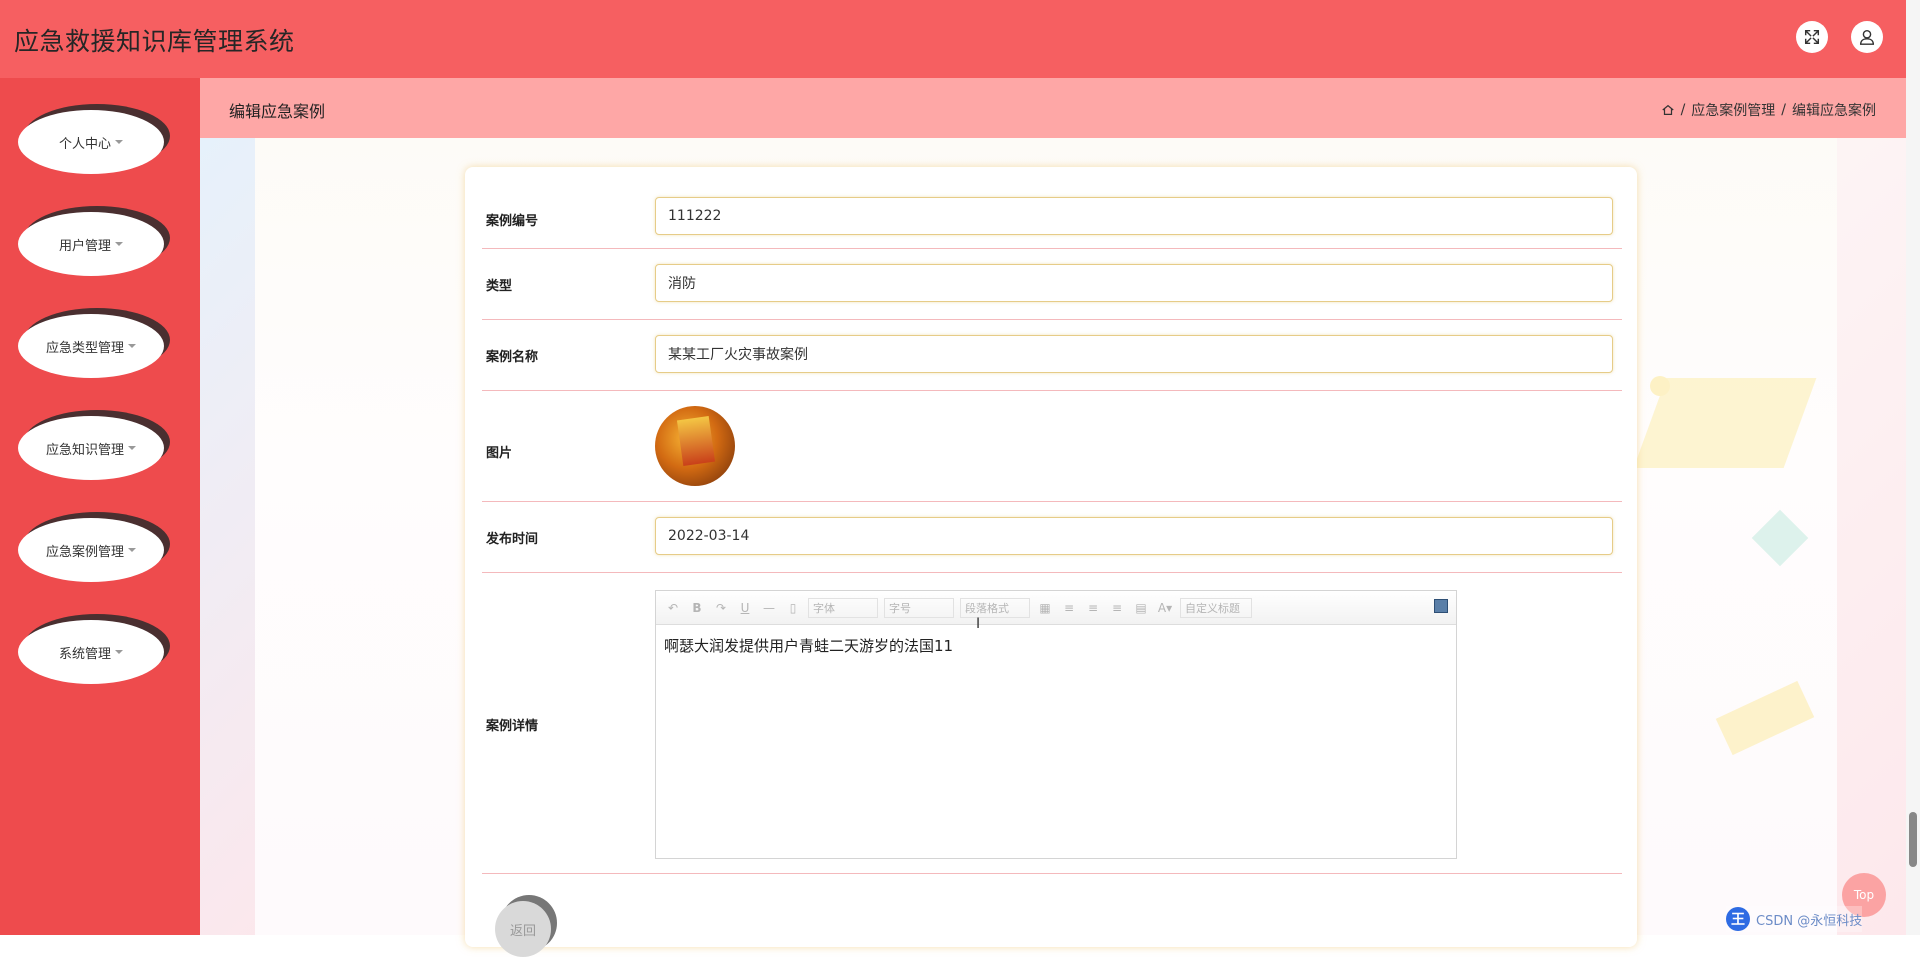 The width and height of the screenshot is (1920, 957). Describe the element at coordinates (1809, 921) in the screenshot. I see `watermark-text: CSDN @永恒科技` at that location.